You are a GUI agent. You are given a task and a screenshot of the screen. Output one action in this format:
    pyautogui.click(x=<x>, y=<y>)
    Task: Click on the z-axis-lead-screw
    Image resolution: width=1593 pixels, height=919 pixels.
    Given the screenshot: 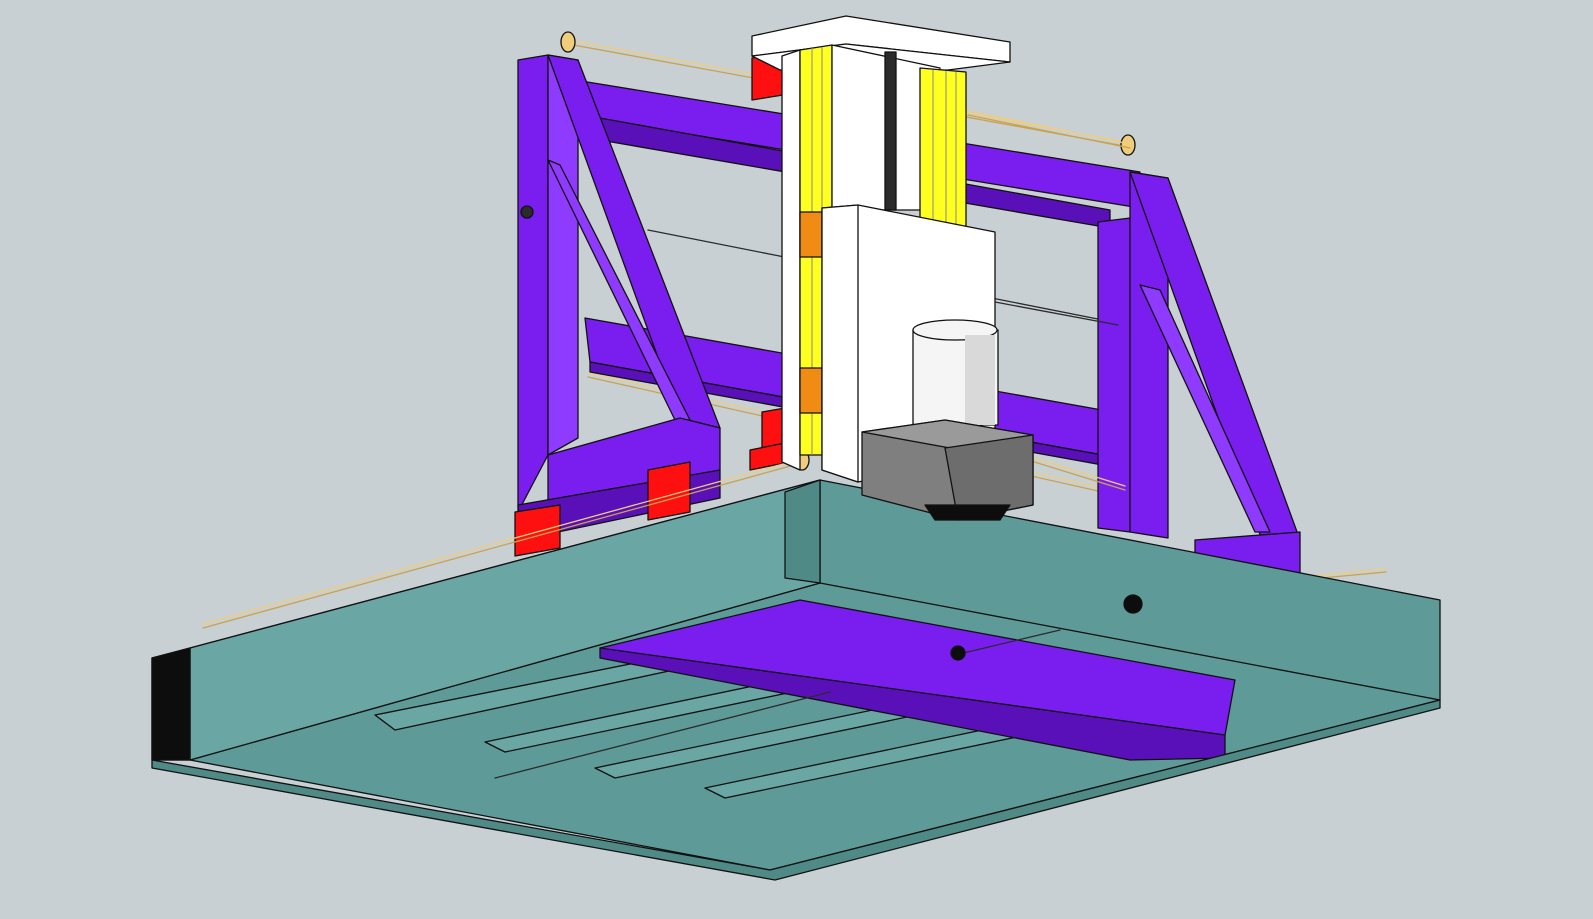 What is the action you would take?
    pyautogui.click(x=890, y=131)
    